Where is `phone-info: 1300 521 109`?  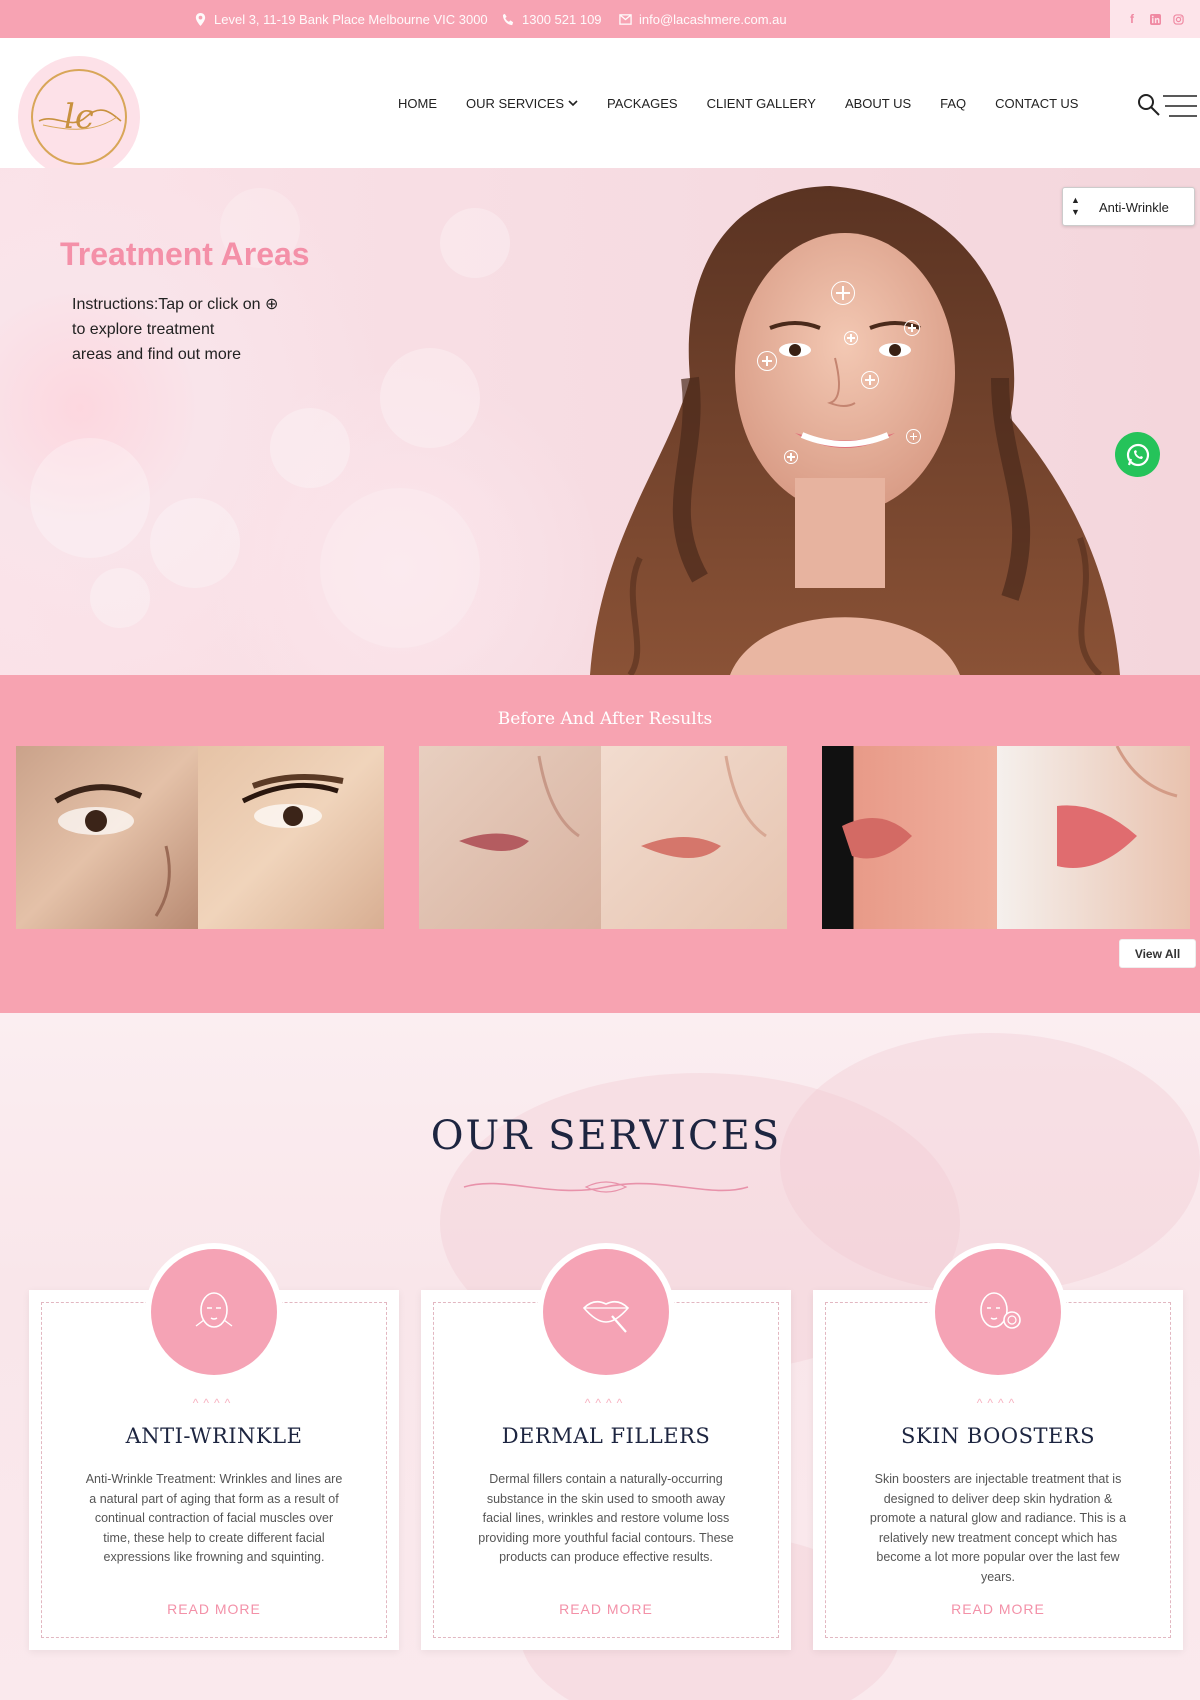
phone-info: 1300 521 109 is located at coordinates (552, 19).